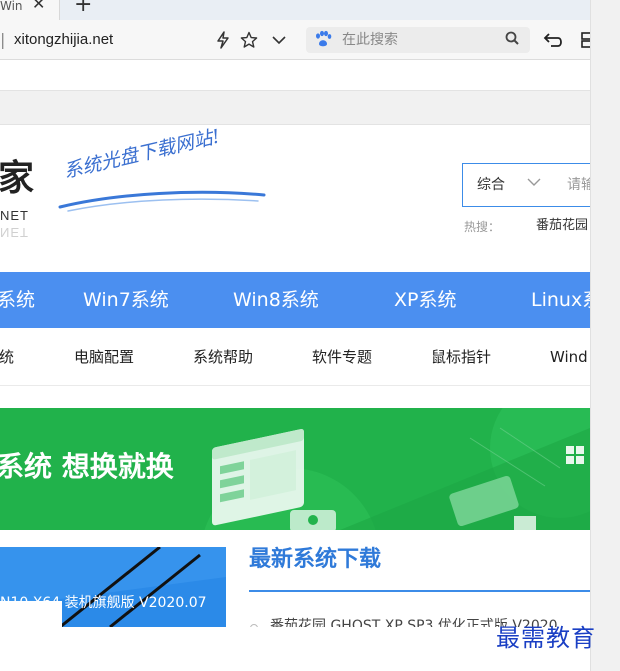 This screenshot has height=671, width=620. Describe the element at coordinates (14, 232) in the screenshot. I see `site-logo-reflection: NET` at that location.